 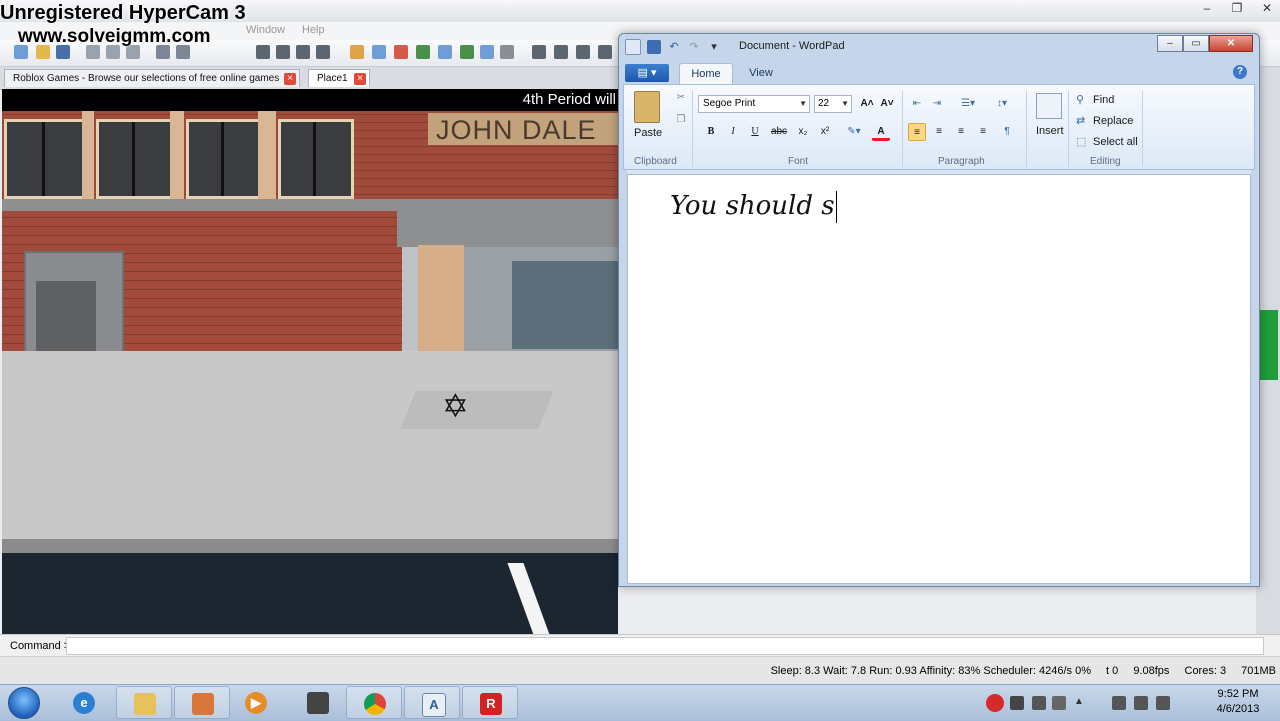 I want to click on green-part, so click(x=1268, y=345).